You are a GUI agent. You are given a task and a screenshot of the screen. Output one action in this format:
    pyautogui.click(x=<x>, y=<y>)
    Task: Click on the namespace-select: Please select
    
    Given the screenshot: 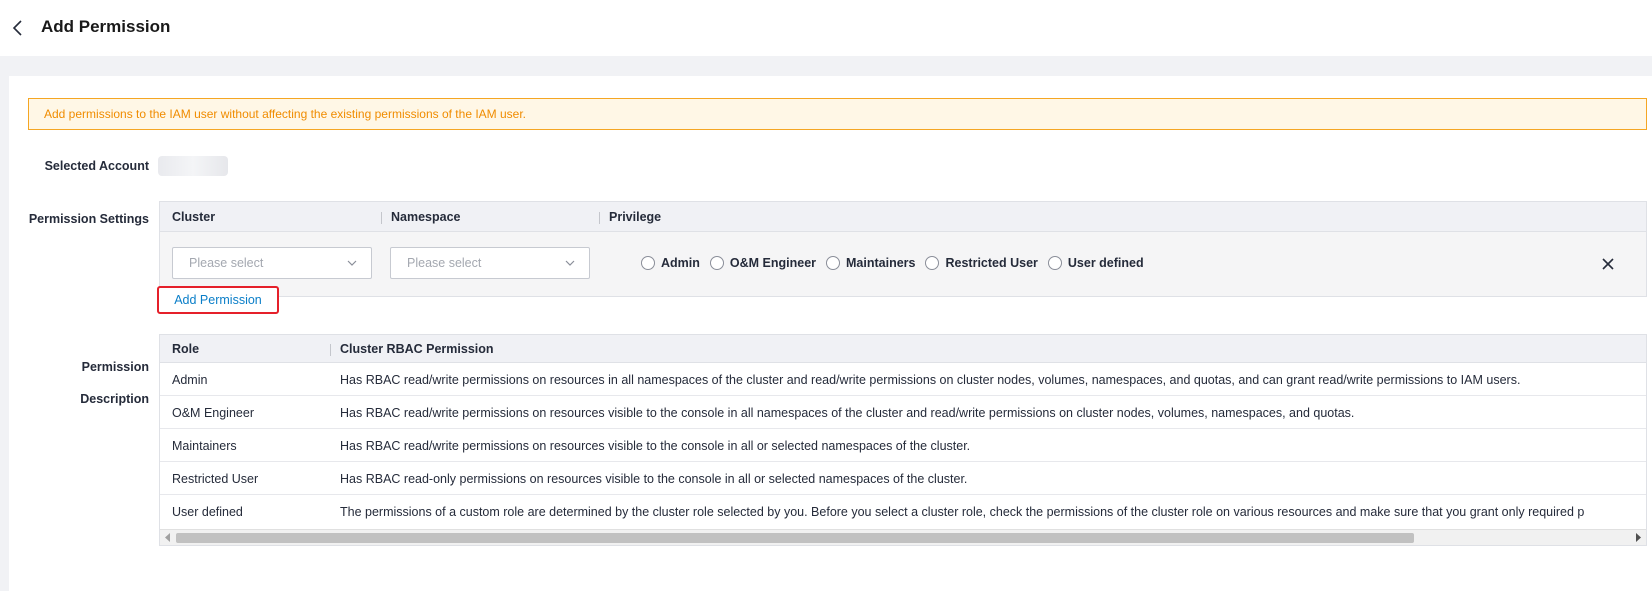 What is the action you would take?
    pyautogui.click(x=490, y=263)
    